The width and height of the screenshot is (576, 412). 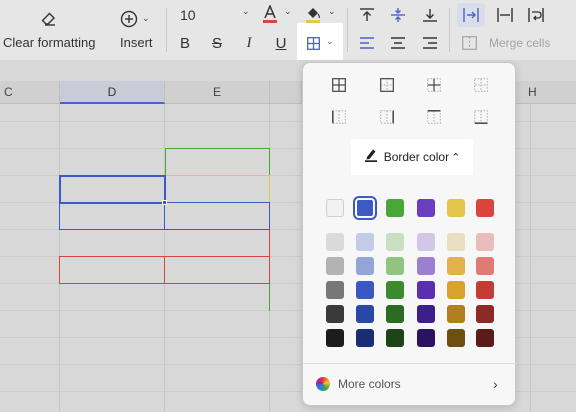 I want to click on strikethrough-button: S, so click(x=217, y=43).